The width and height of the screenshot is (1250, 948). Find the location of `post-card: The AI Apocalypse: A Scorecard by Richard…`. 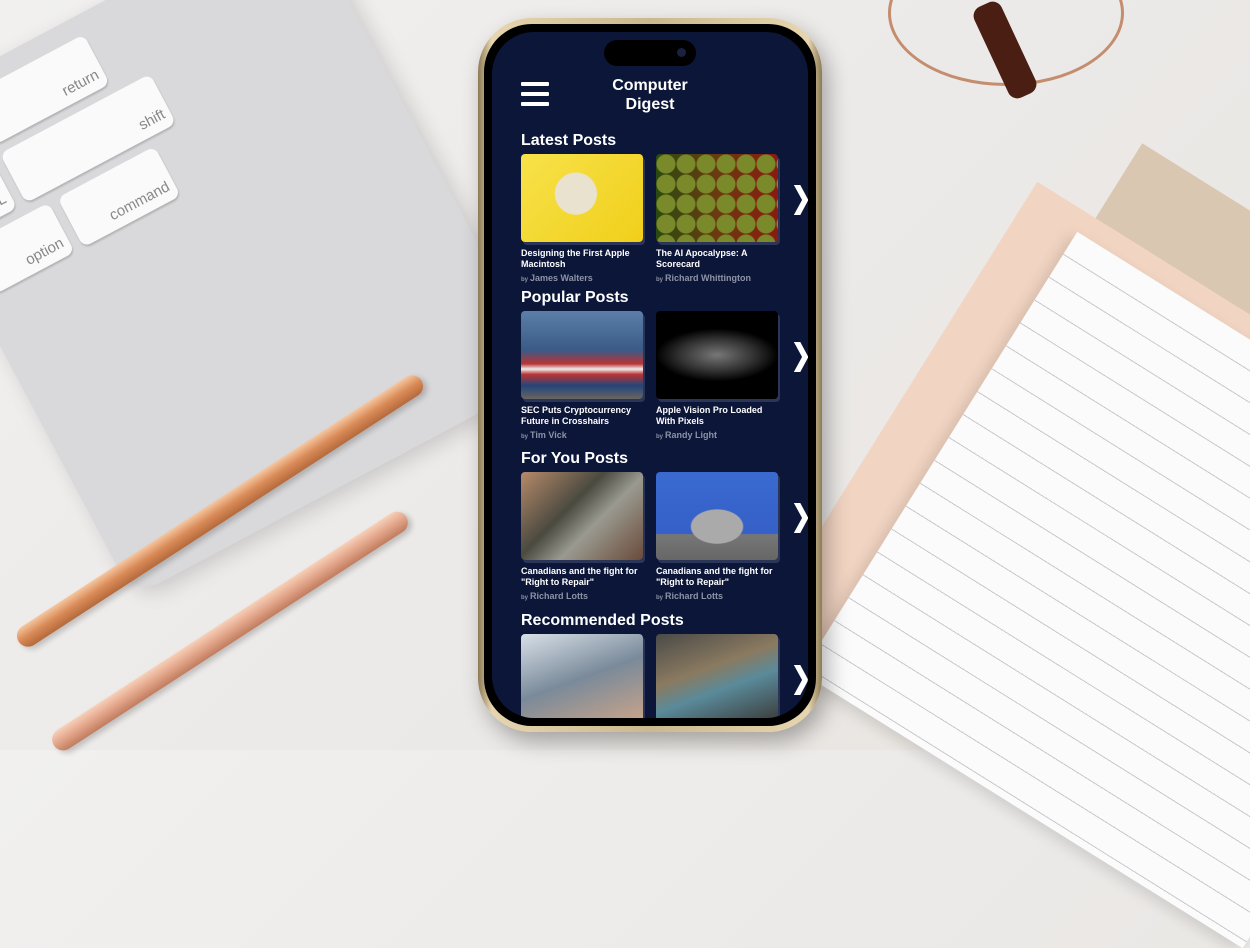

post-card: The AI Apocalypse: A Scorecard by Richard… is located at coordinates (717, 218).